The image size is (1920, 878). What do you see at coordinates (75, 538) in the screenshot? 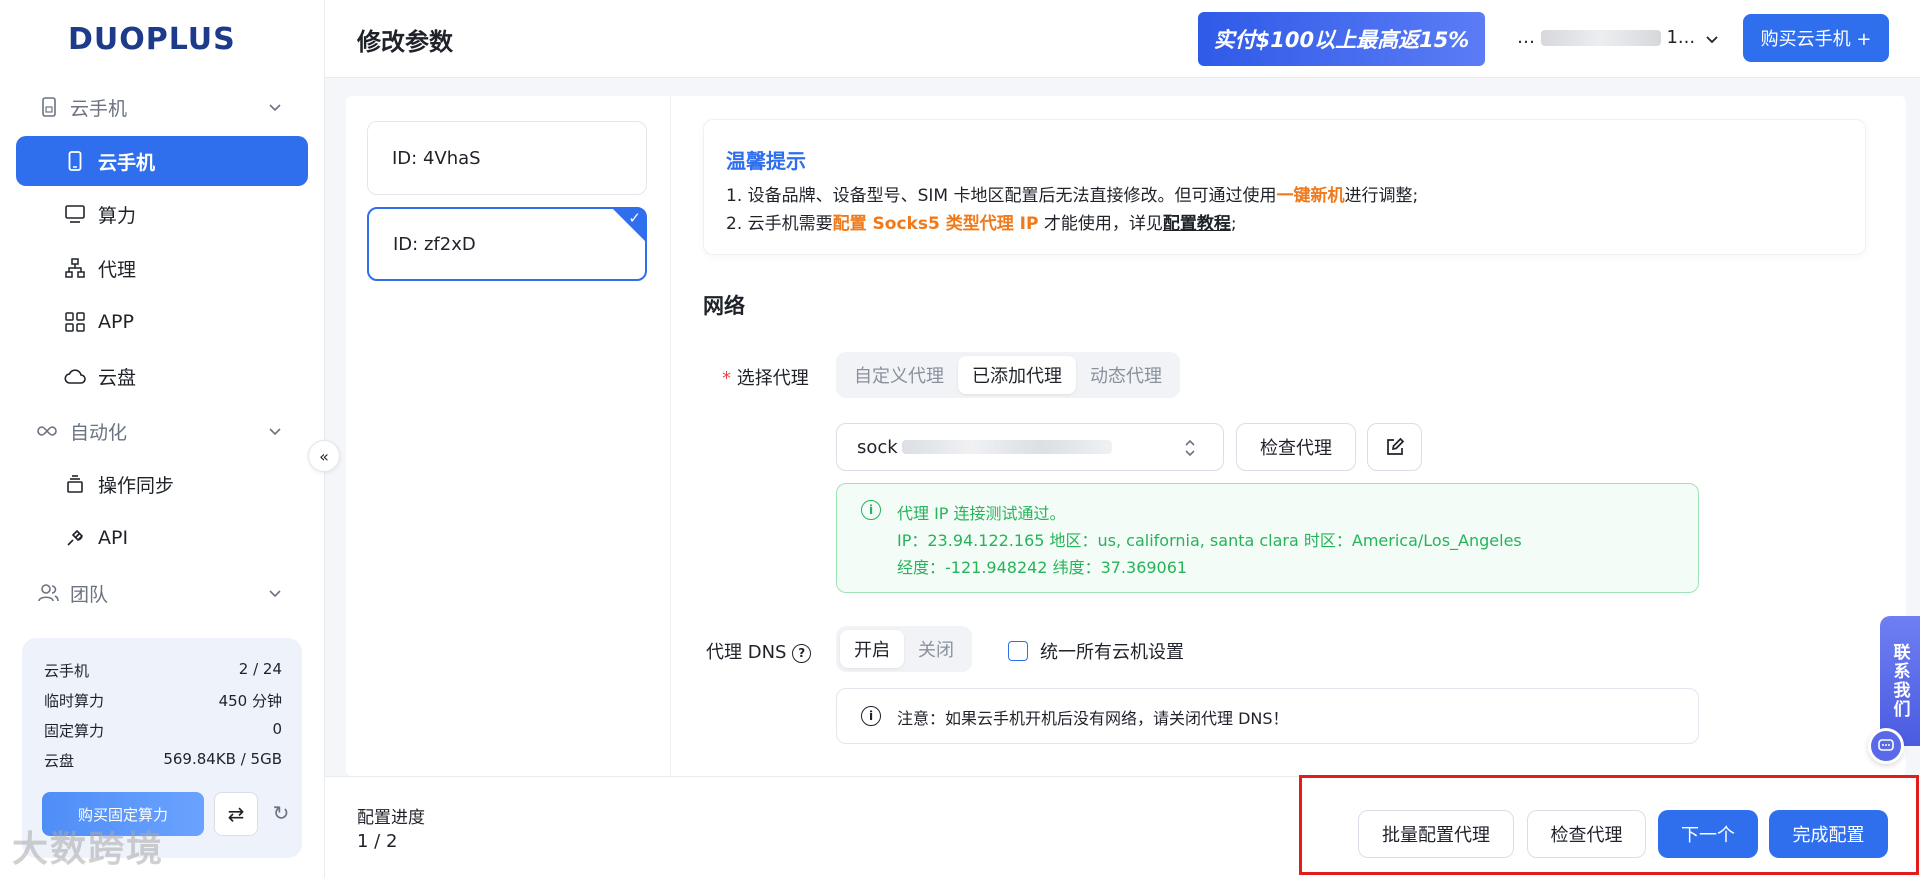
I see `plug-icon` at bounding box center [75, 538].